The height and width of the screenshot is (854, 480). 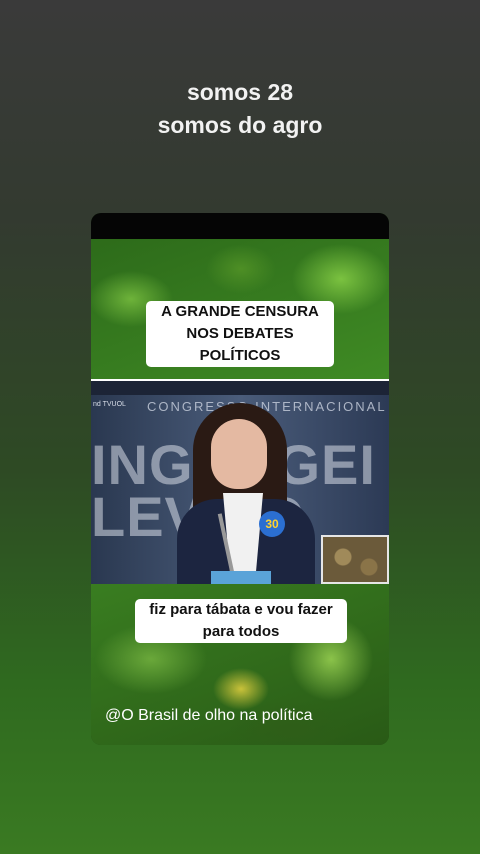 What do you see at coordinates (240, 92) in the screenshot?
I see `story-caption-line-1: somos 28` at bounding box center [240, 92].